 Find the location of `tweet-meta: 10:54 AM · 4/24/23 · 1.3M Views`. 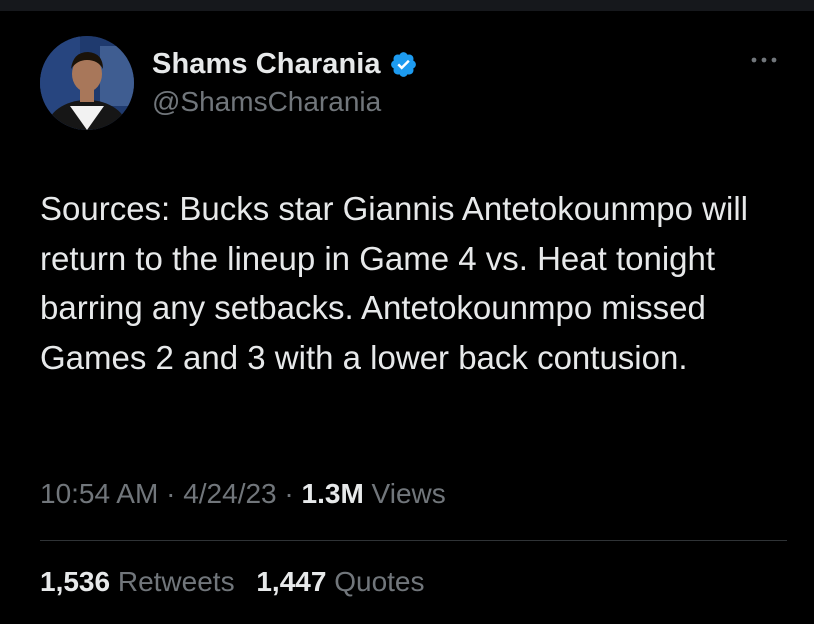

tweet-meta: 10:54 AM · 4/24/23 · 1.3M Views is located at coordinates (243, 494).